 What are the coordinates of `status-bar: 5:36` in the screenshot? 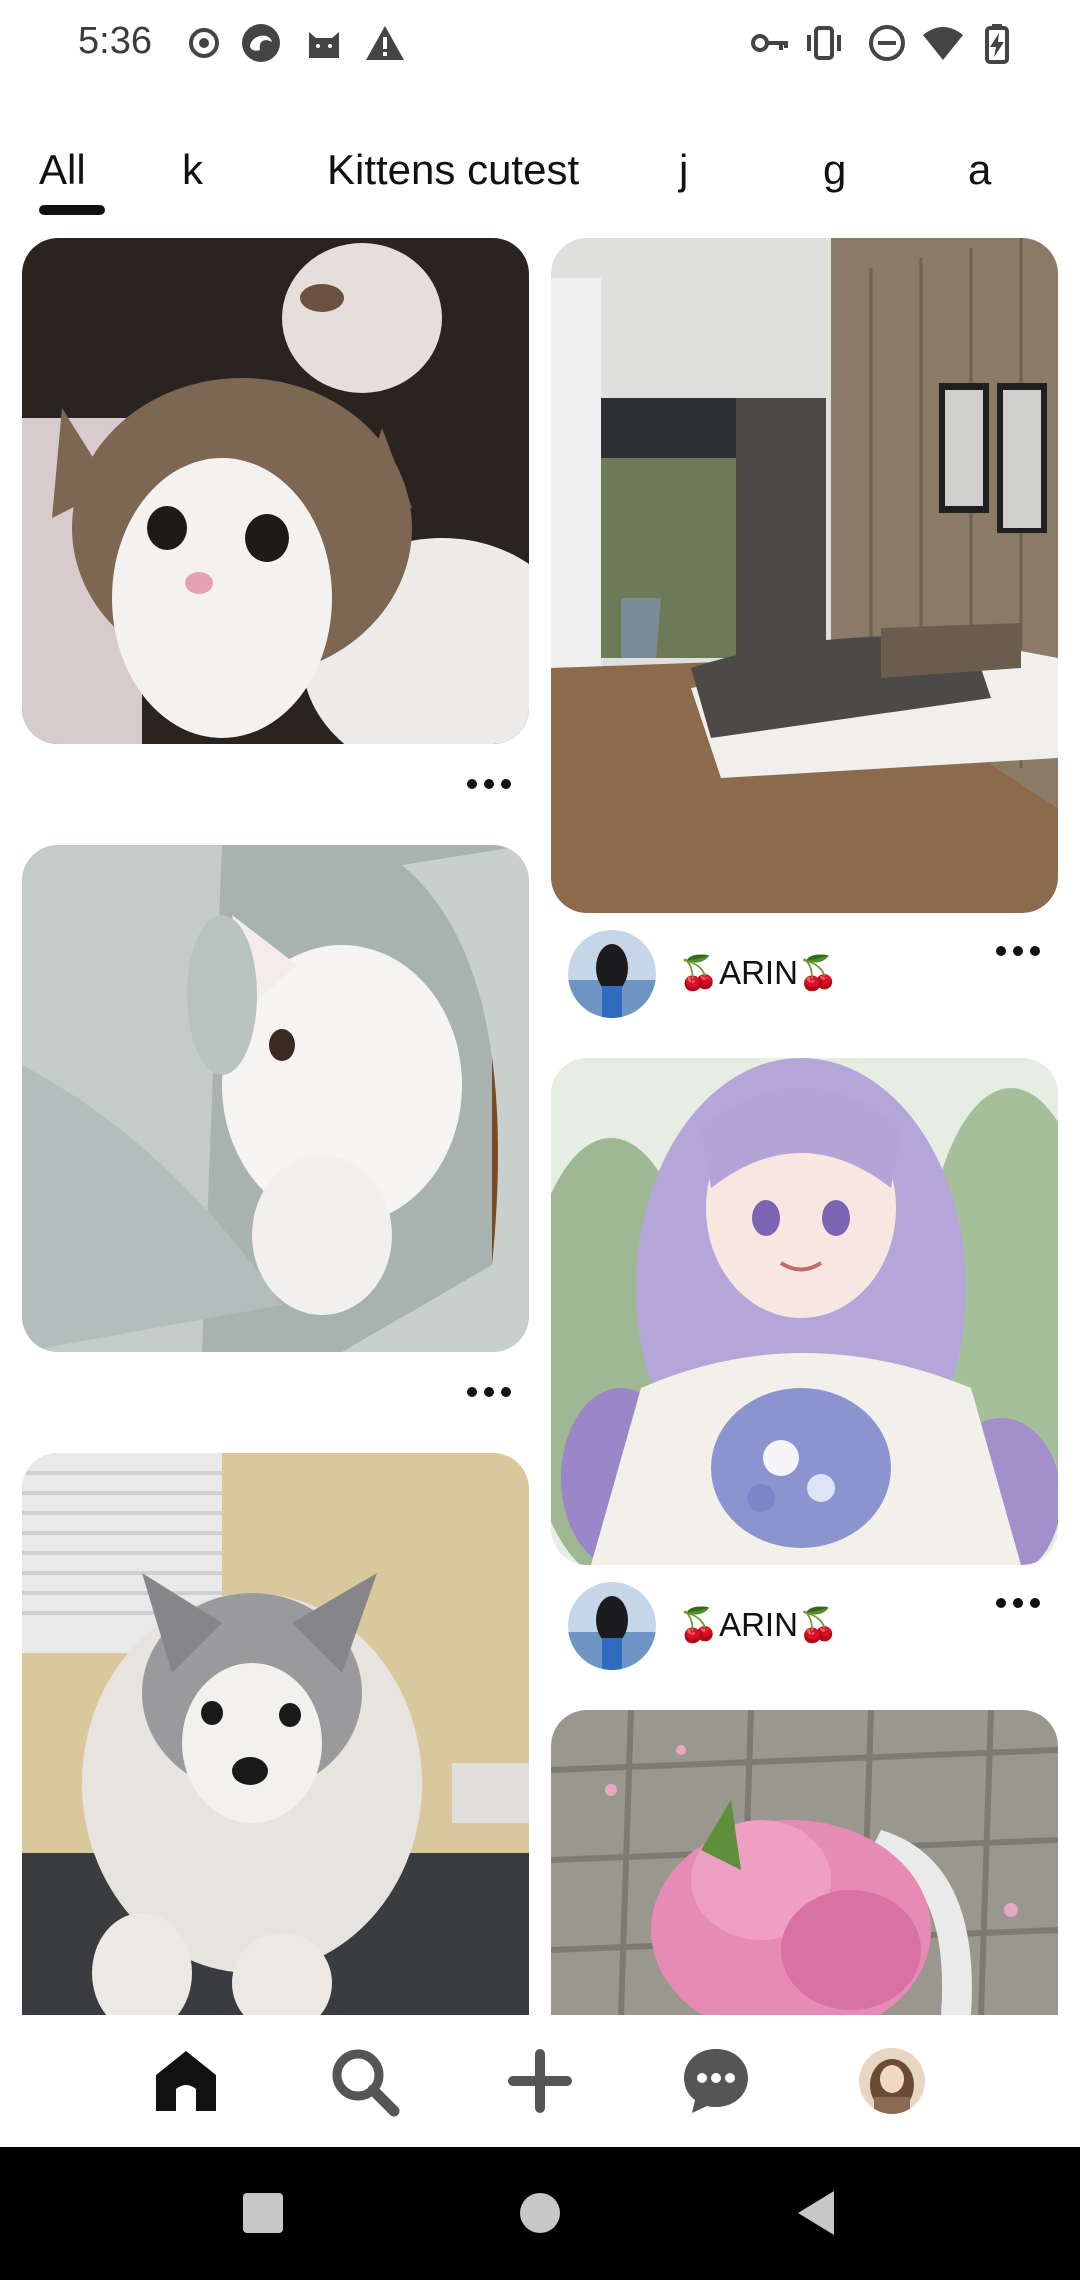 It's located at (540, 44).